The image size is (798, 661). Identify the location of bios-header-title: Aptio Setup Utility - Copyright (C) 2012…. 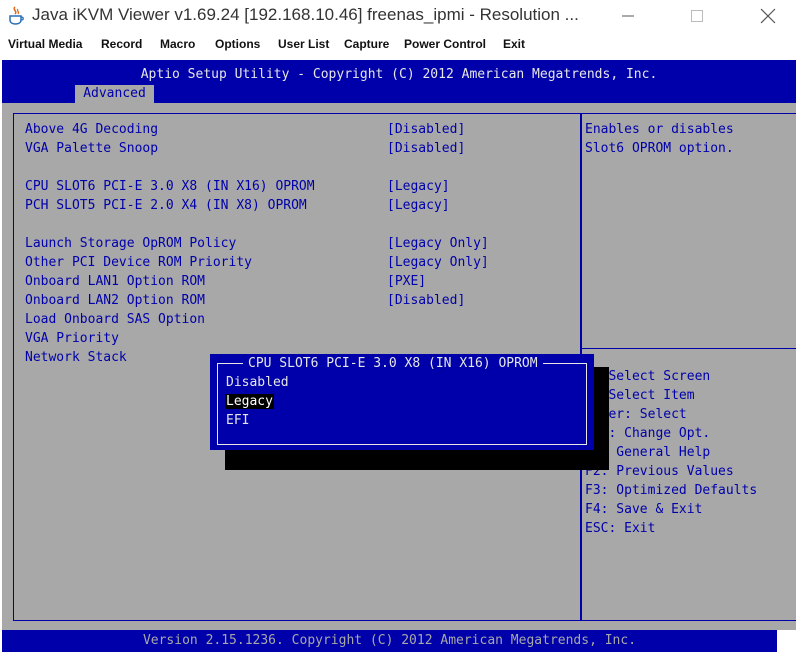
(399, 74).